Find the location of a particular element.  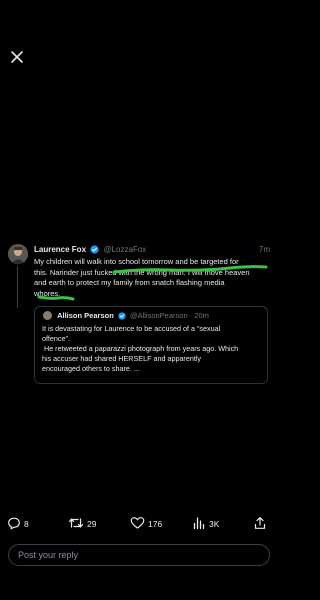

share-button is located at coordinates (261, 523).